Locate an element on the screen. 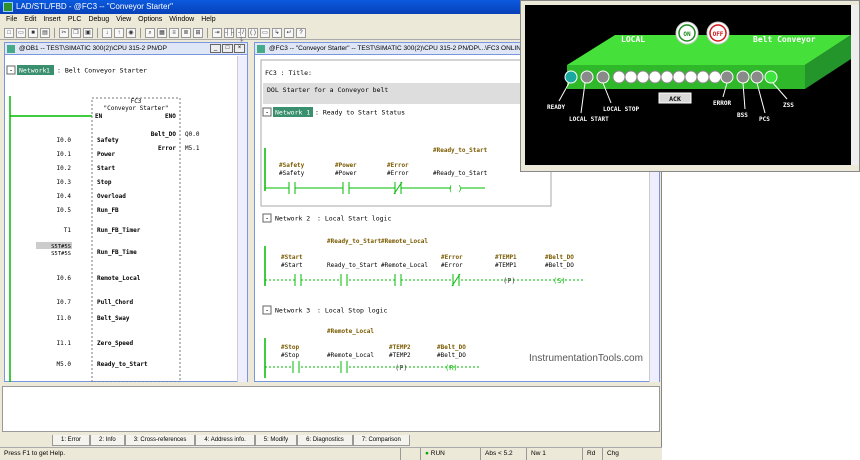 The height and width of the screenshot is (460, 860). contact-symbol: #Ready_to_Start is located at coordinates (354, 241).